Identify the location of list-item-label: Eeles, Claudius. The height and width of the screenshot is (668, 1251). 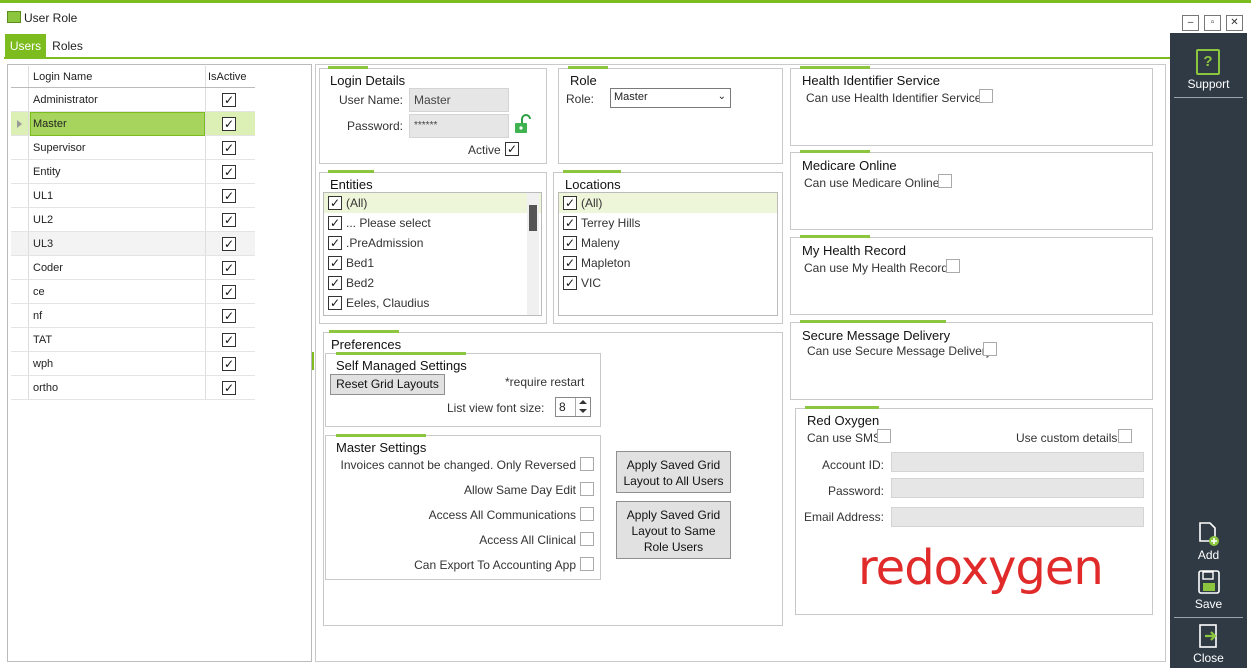
(388, 303).